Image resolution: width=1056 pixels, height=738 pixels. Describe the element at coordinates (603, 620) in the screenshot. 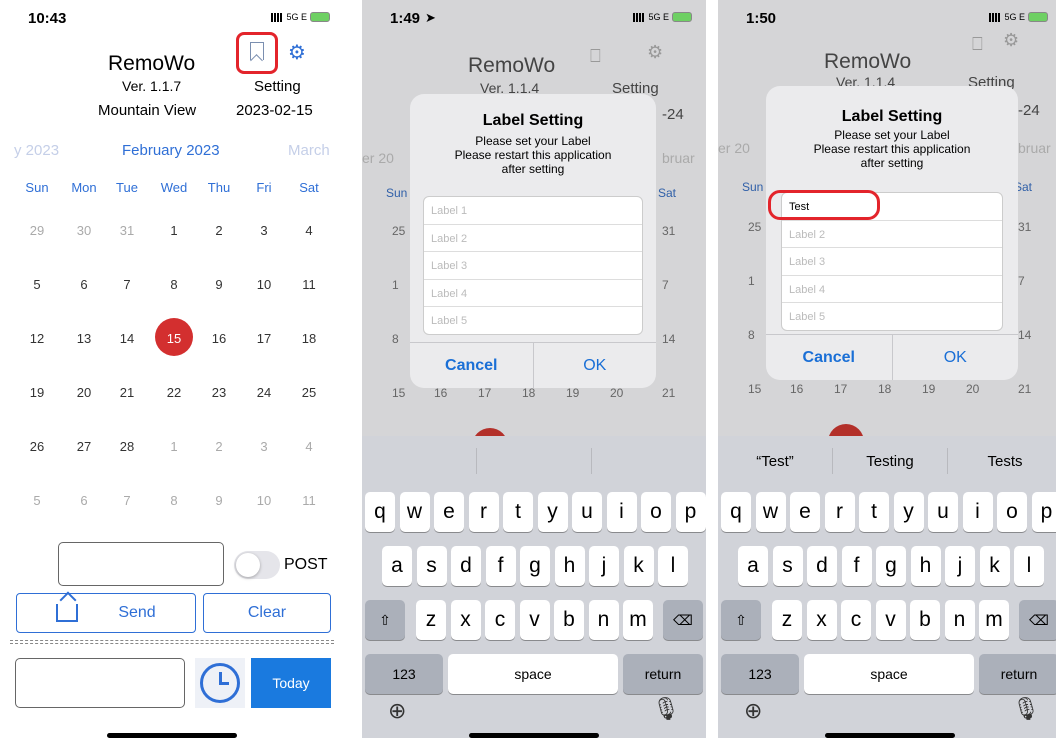

I see `key-n: n` at that location.